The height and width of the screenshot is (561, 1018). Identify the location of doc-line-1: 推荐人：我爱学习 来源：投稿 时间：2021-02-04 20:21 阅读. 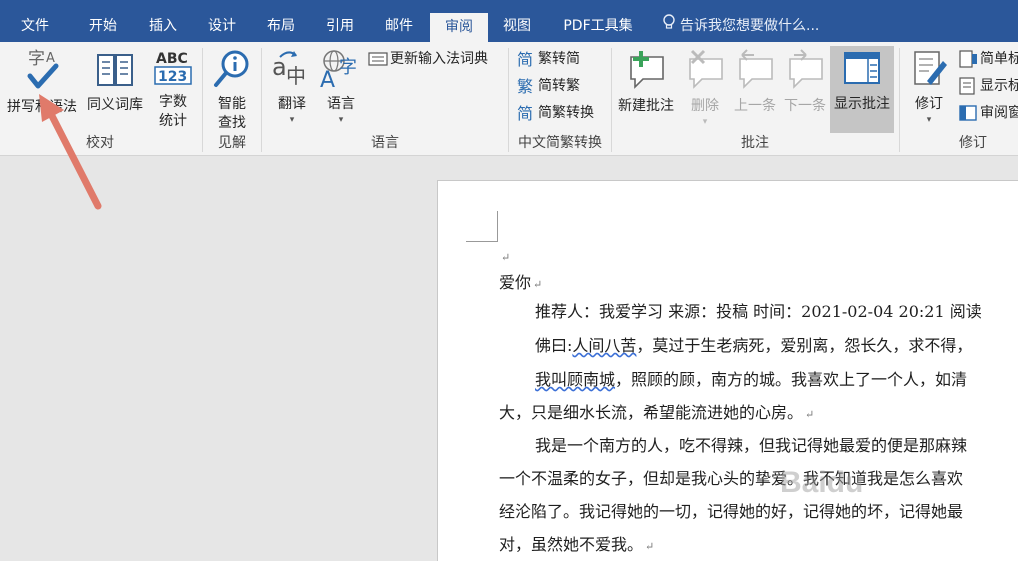
(758, 311).